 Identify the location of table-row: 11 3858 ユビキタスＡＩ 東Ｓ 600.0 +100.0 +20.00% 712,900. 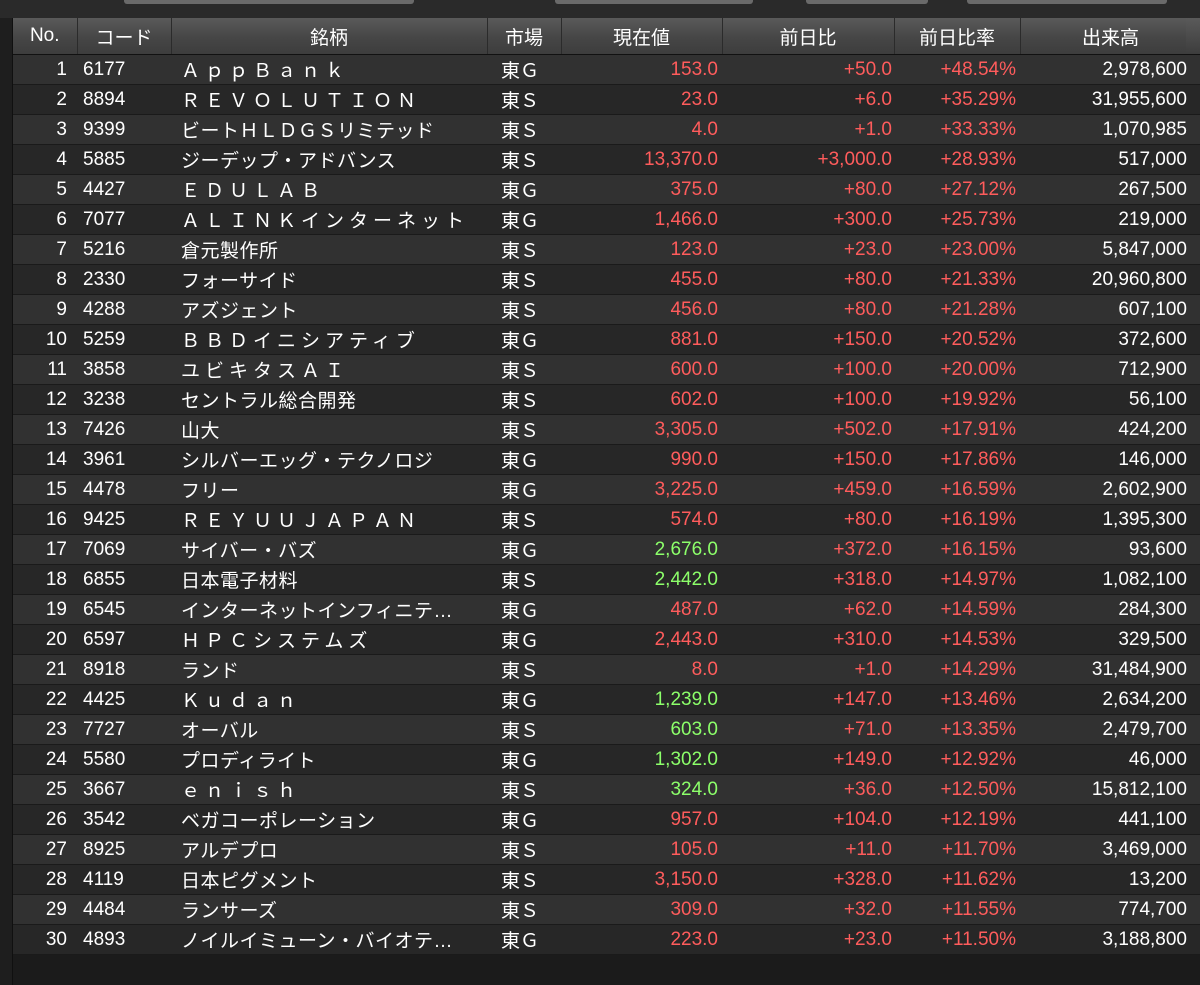
(606, 369).